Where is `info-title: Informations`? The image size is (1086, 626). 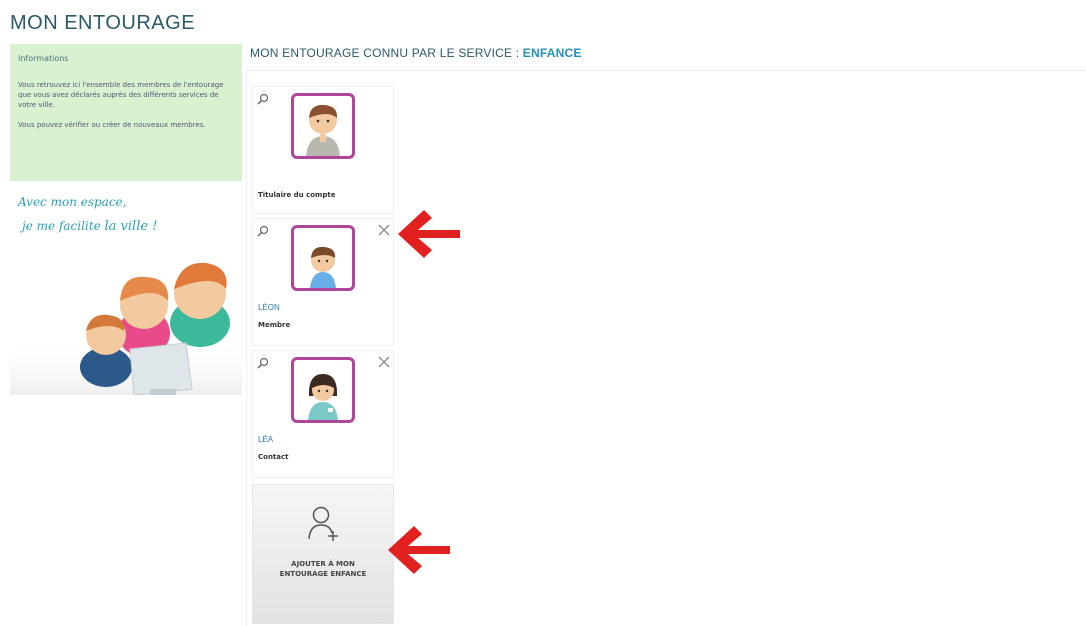 info-title: Informations is located at coordinates (43, 58).